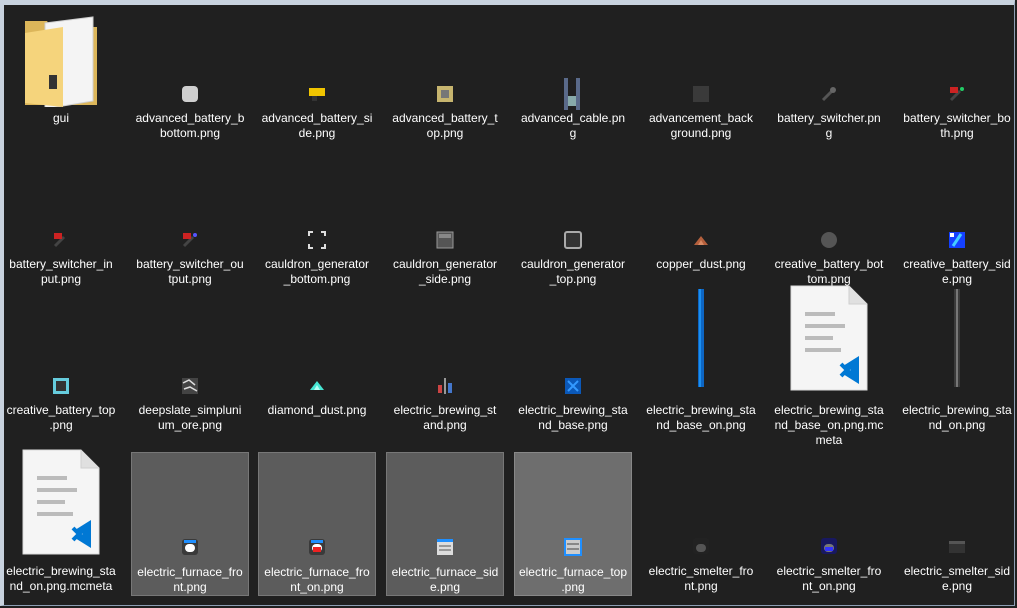 The height and width of the screenshot is (608, 1017). Describe the element at coordinates (61, 386) in the screenshot. I see `creative-battery-top-texture-icon` at that location.